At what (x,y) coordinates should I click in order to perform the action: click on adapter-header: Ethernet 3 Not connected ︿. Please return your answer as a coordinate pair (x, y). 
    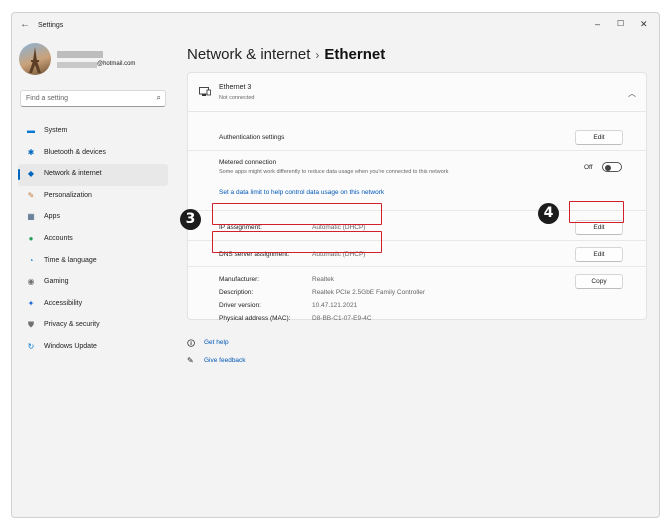
    Looking at the image, I should click on (417, 92).